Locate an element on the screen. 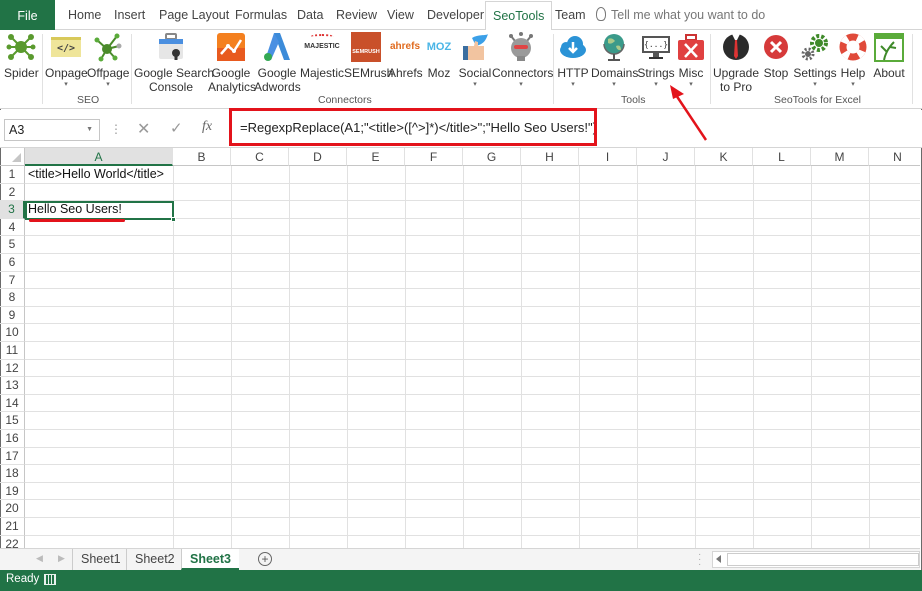 The height and width of the screenshot is (591, 922). row-header-3: 3 is located at coordinates (12, 210).